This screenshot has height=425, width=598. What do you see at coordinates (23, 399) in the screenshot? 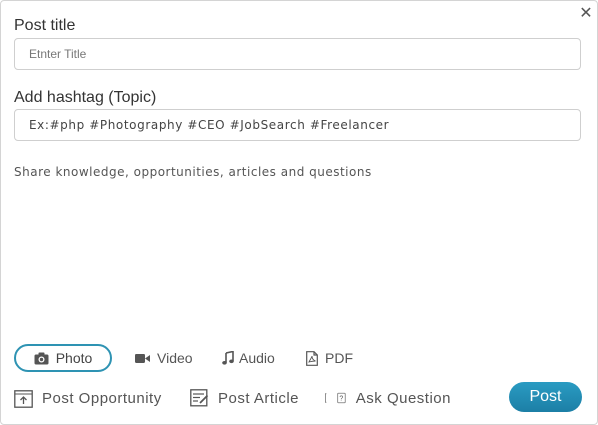
I see `upload-opportunity-icon` at bounding box center [23, 399].